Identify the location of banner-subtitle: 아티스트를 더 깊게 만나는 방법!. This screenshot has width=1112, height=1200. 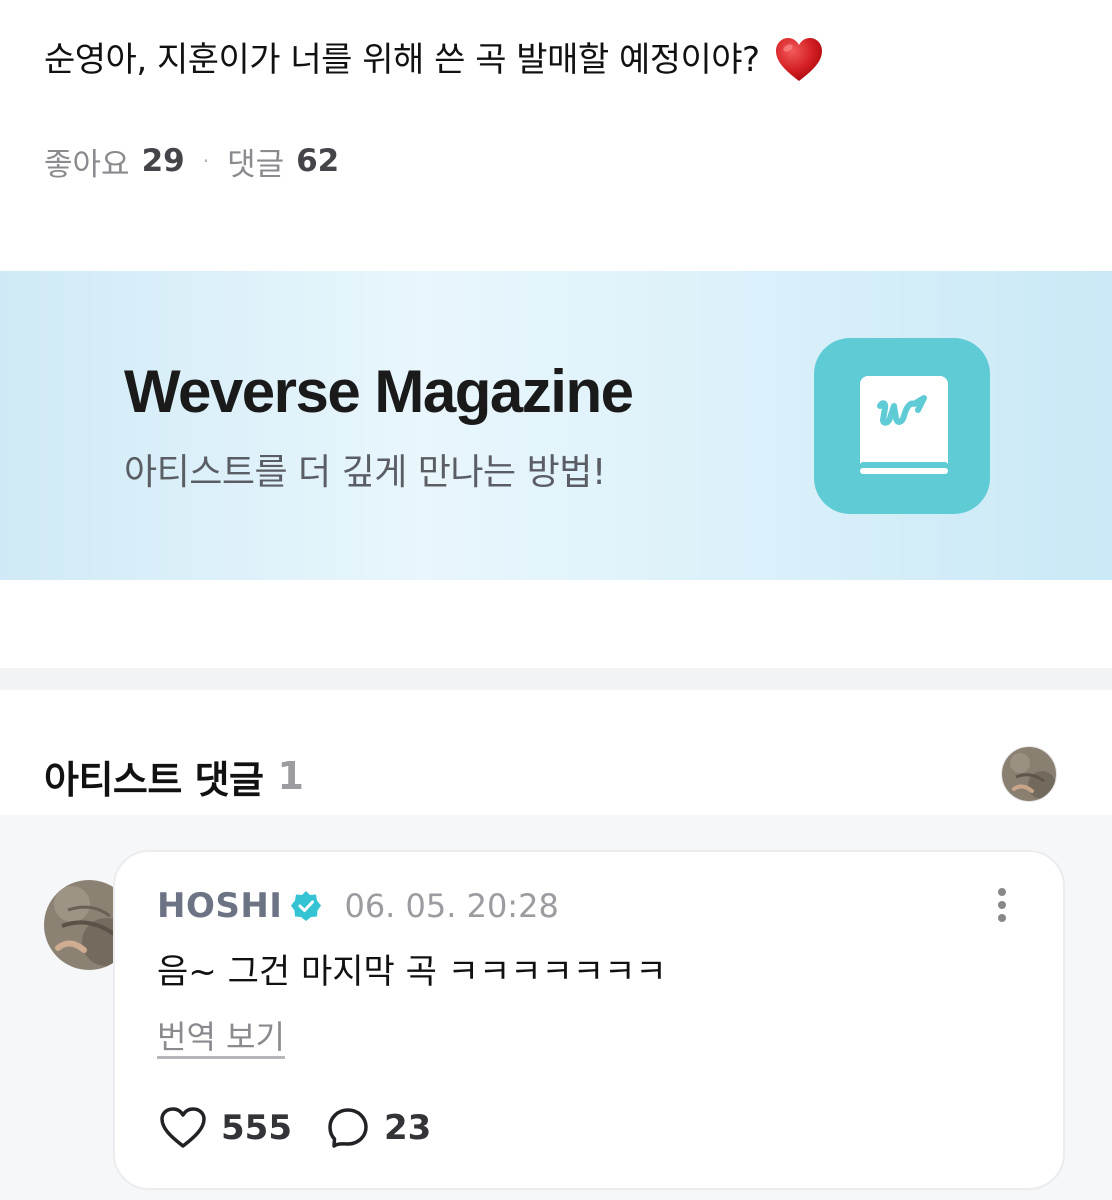
(365, 472).